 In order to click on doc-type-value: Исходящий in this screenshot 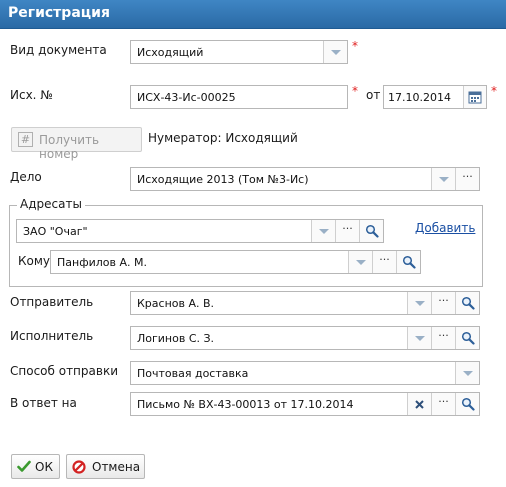, I will do `click(170, 52)`.